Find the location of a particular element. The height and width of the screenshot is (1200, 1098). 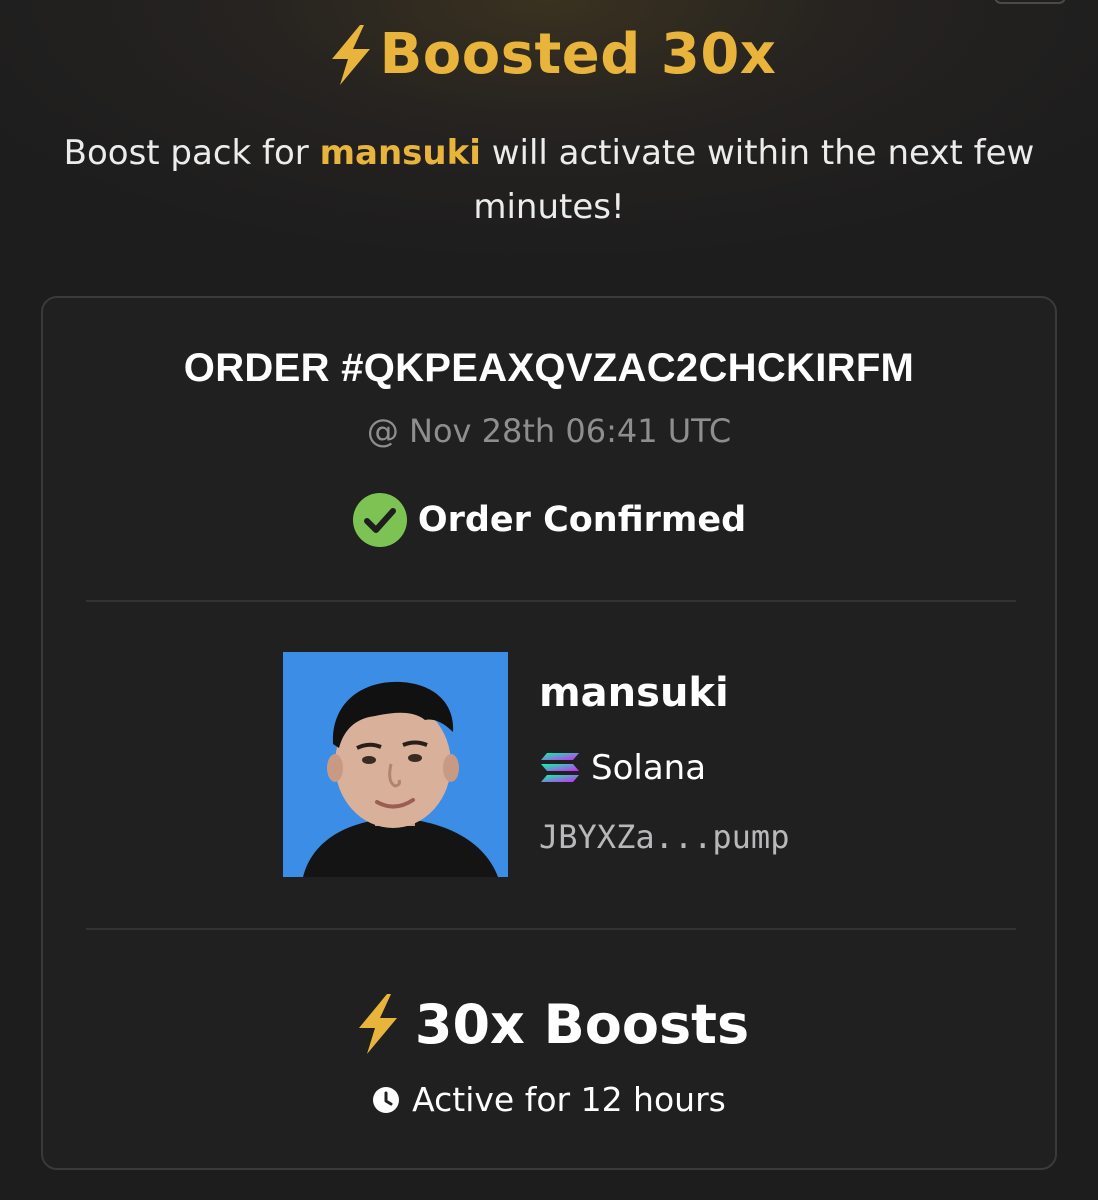

order-timestamp: @ Nov 28th 06:41 UTC is located at coordinates (549, 431).